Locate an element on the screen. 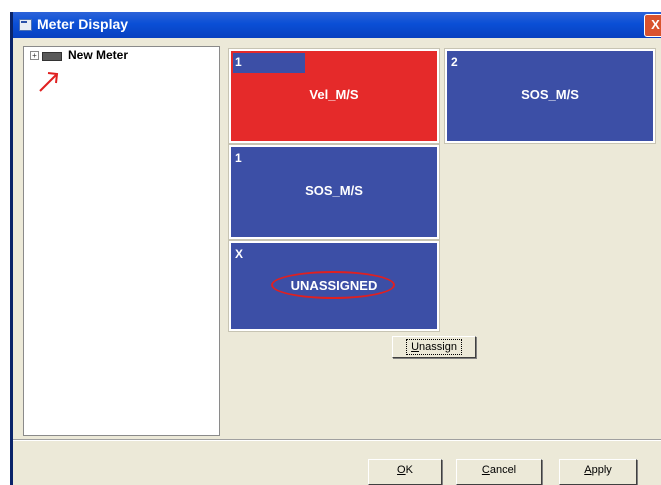 The height and width of the screenshot is (485, 661). tree-item-new-meter: New Meter is located at coordinates (98, 55).